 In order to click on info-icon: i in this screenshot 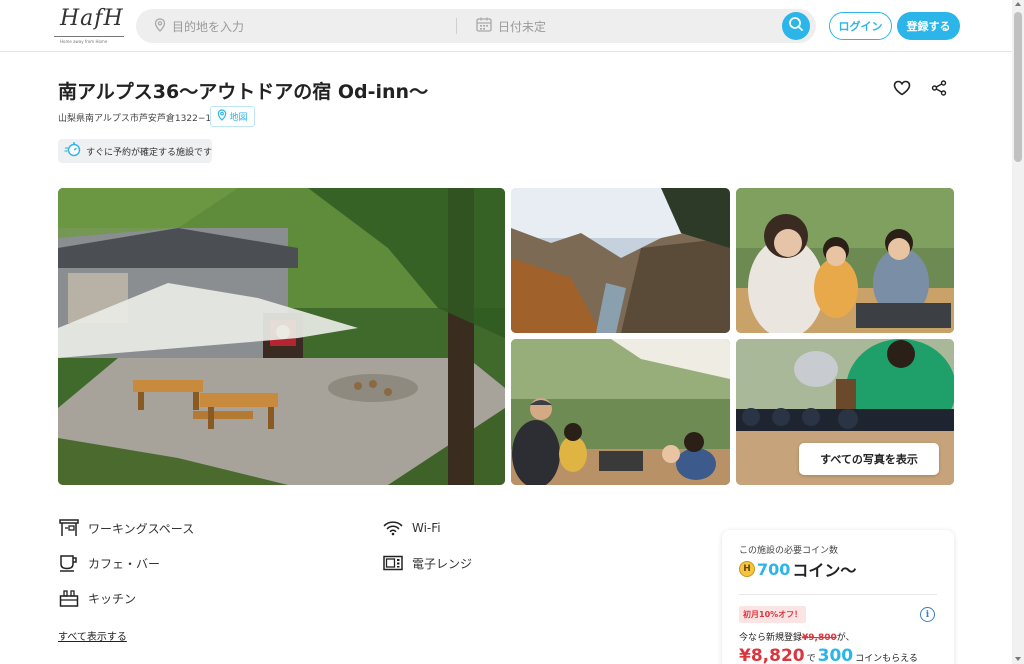, I will do `click(927, 614)`.